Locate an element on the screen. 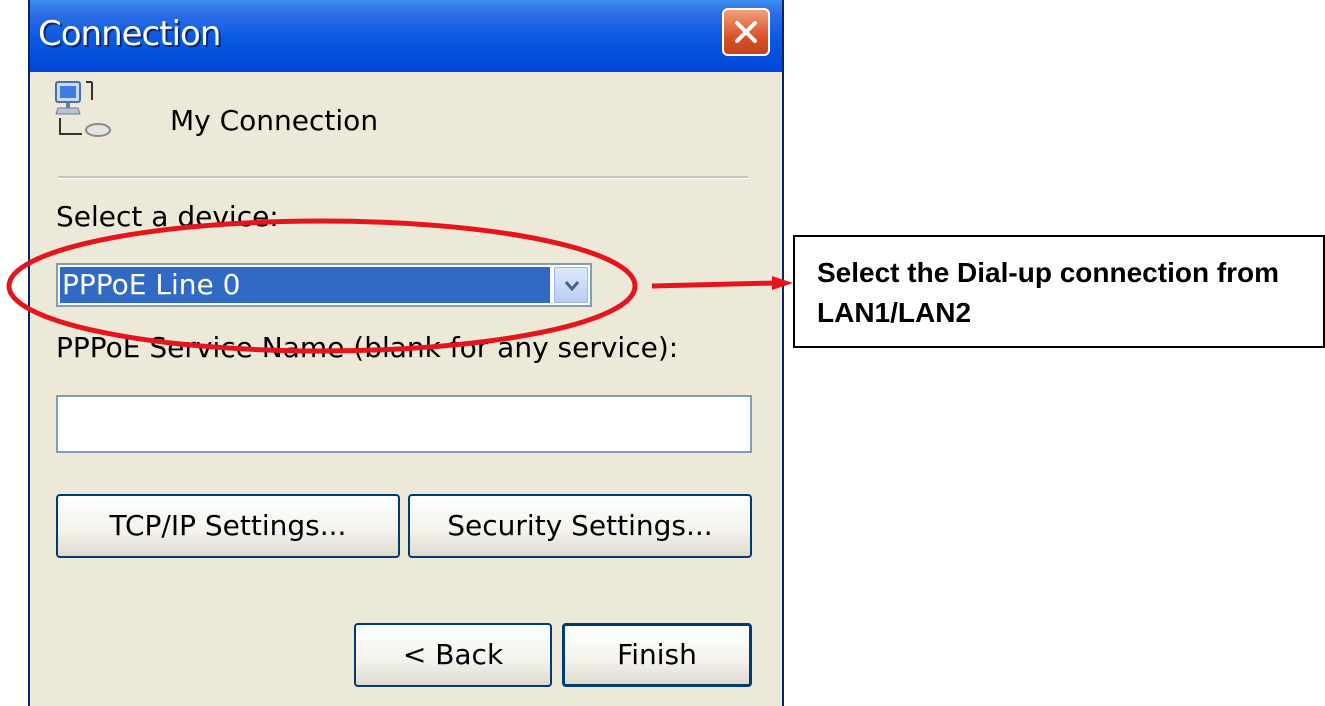 The width and height of the screenshot is (1325, 706). arrow-line is located at coordinates (713, 284).